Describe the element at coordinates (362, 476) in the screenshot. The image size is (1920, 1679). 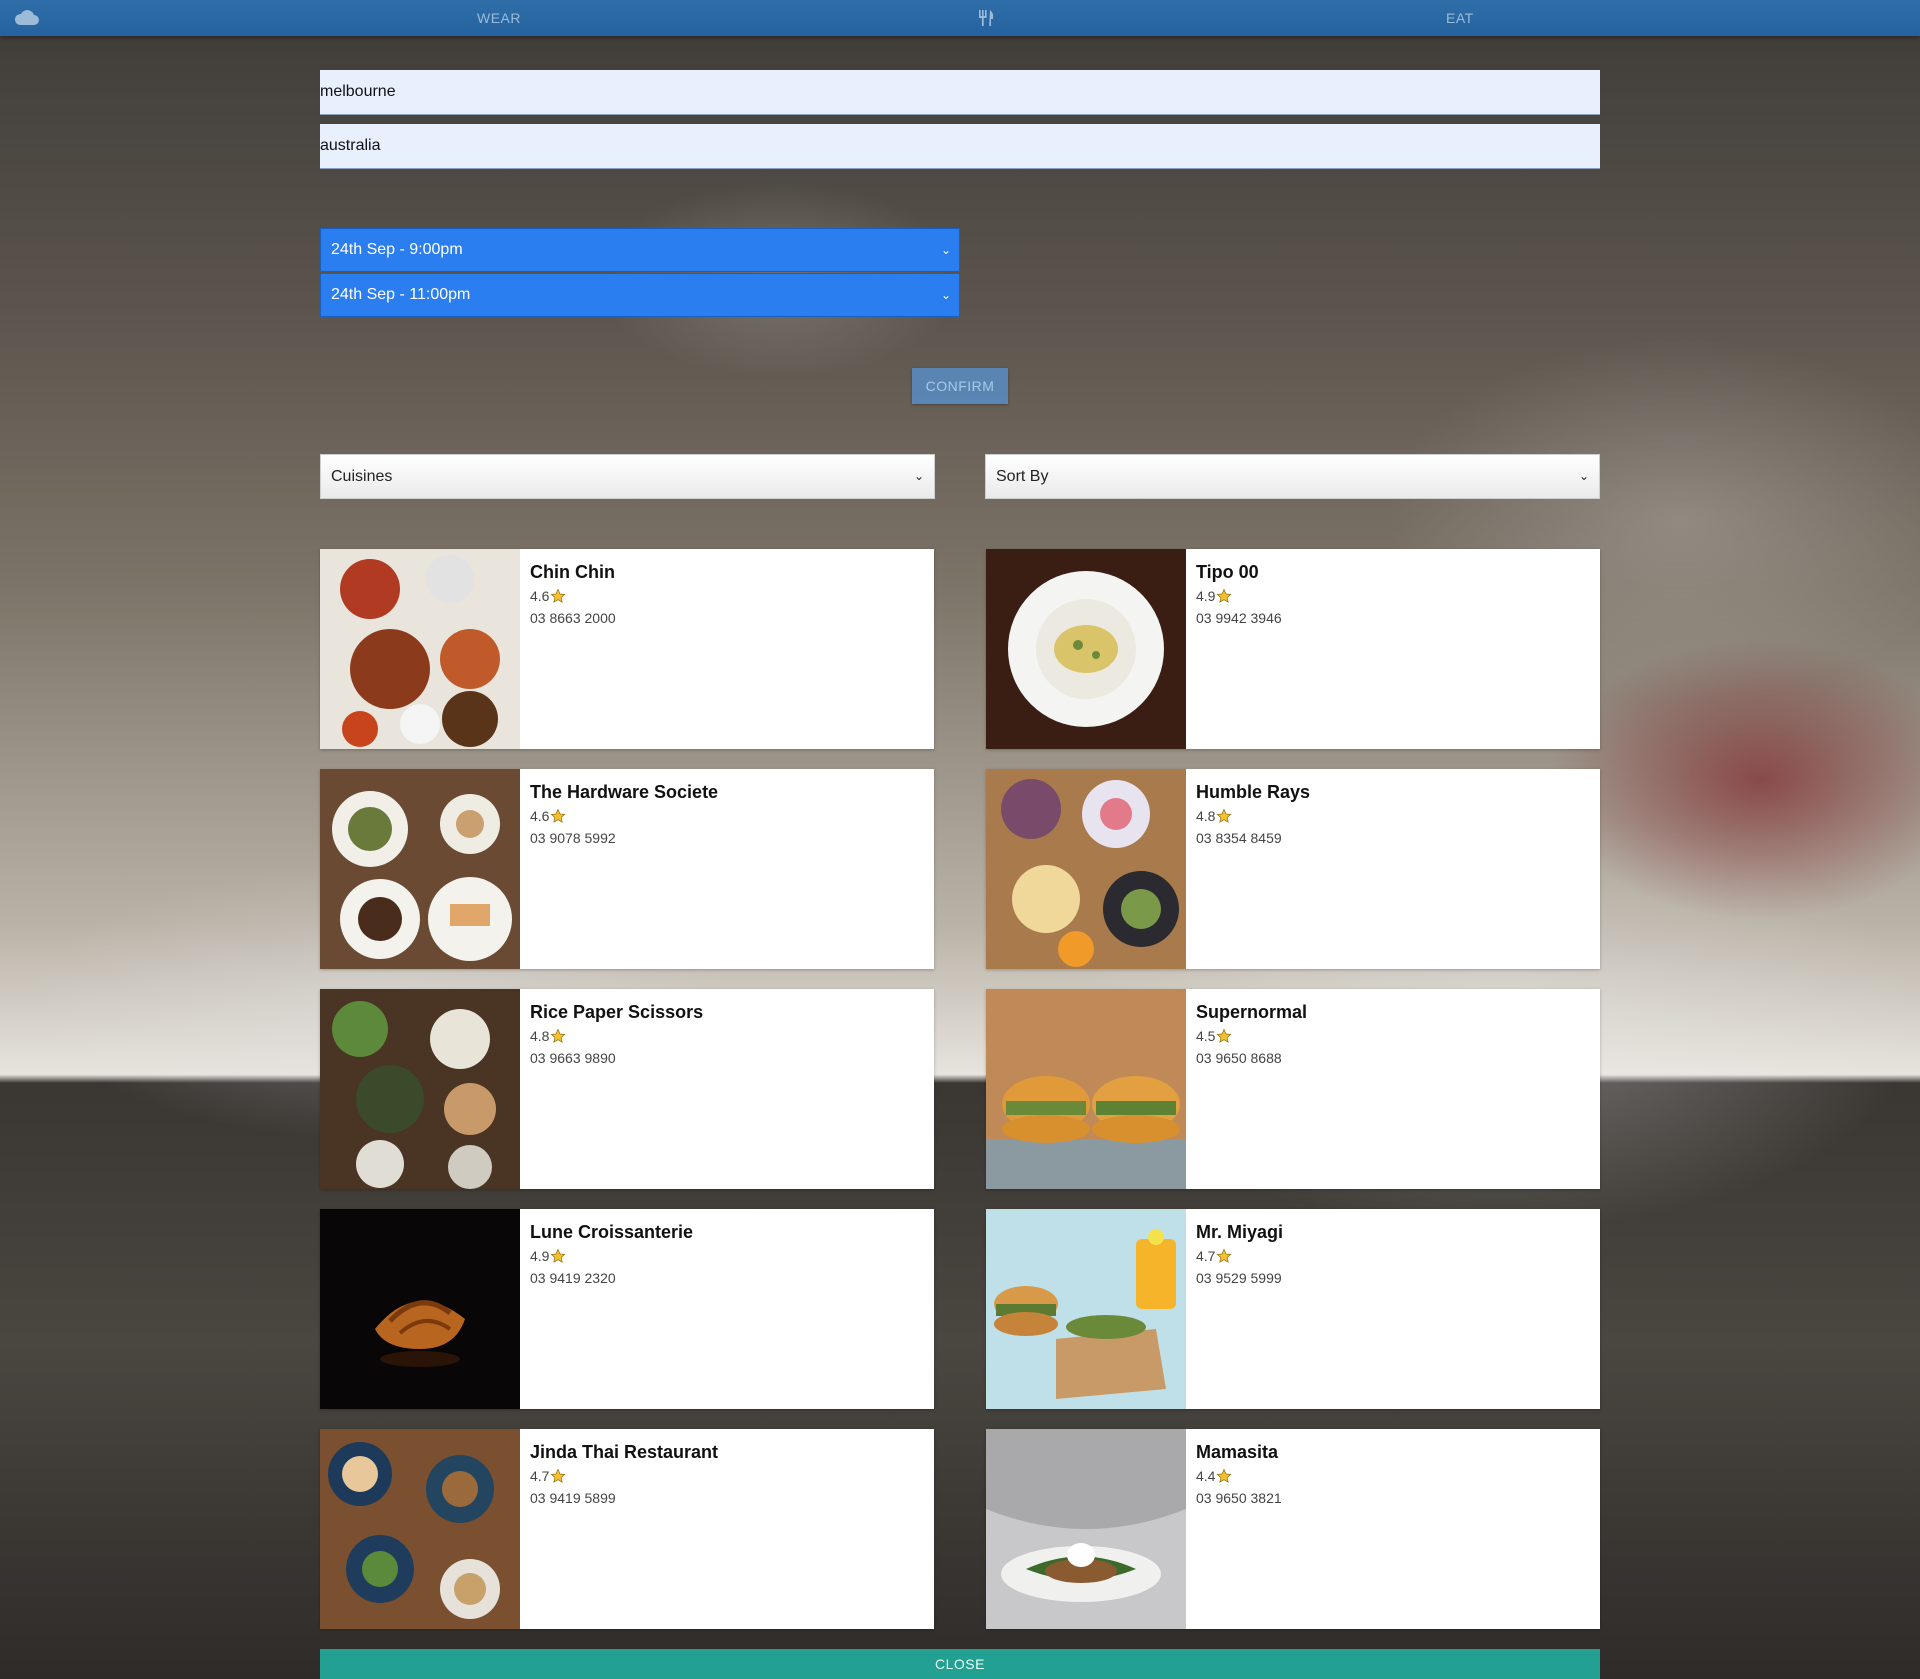
I see `cuisines-select-value: Cuisines` at that location.